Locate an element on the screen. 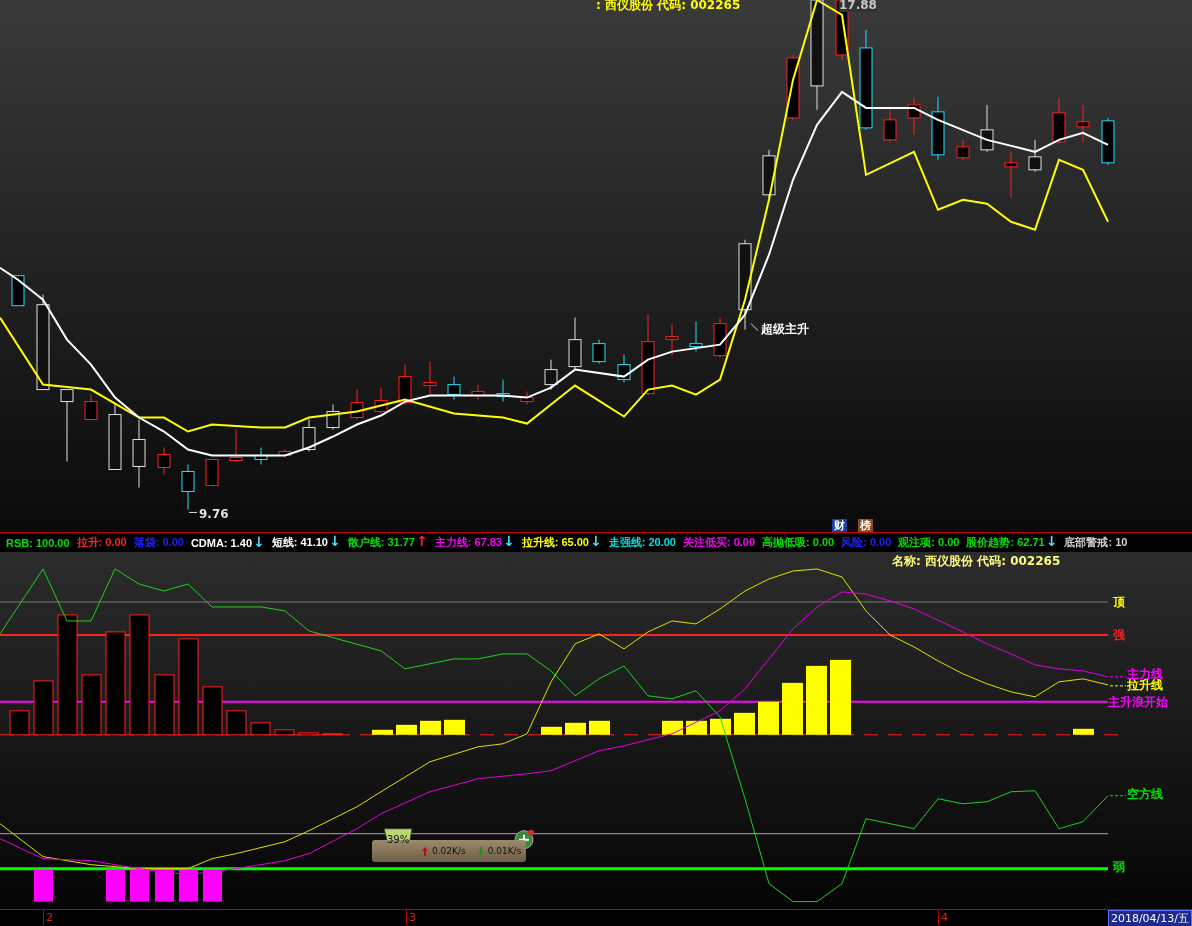 The image size is (1192, 926). line-label: 强 is located at coordinates (1119, 635).